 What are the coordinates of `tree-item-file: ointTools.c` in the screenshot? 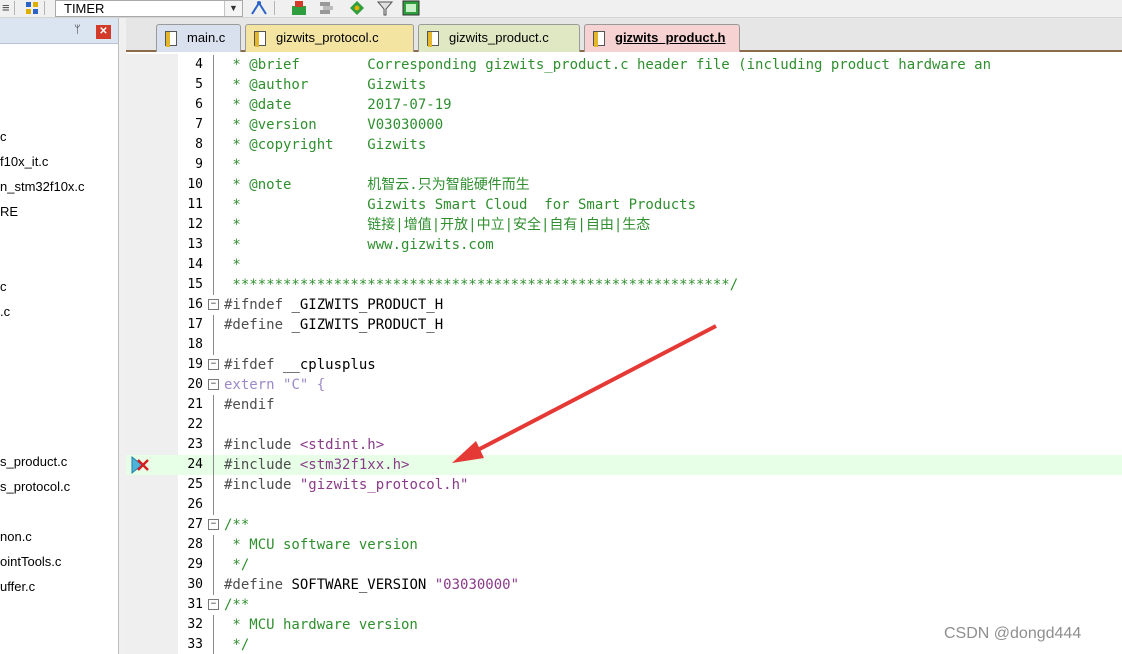 It's located at (30, 562).